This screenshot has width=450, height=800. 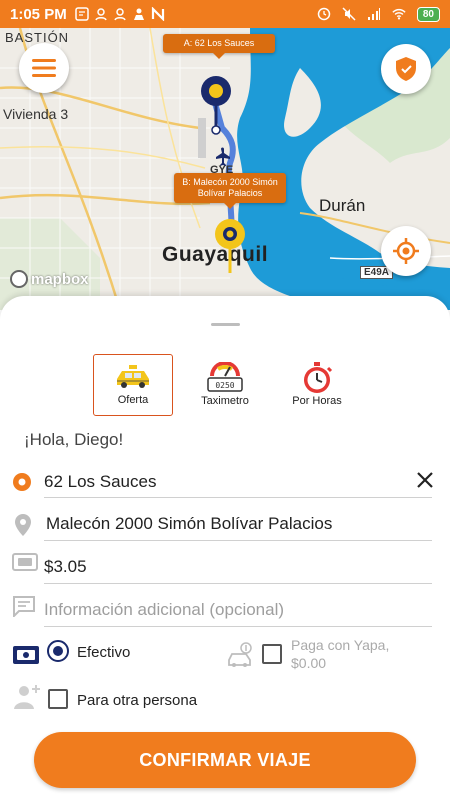 I want to click on destination-pin-field-icon, so click(x=23, y=525).